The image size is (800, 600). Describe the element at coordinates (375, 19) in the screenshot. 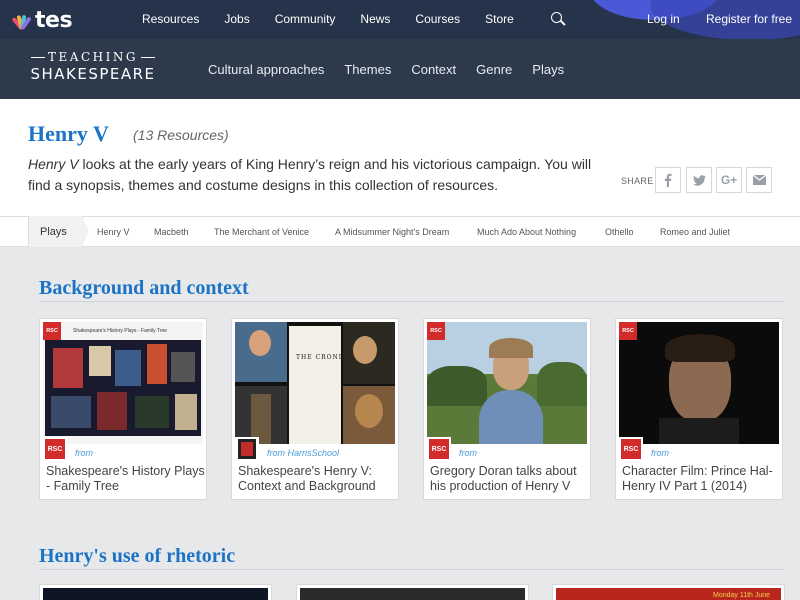

I see `nav-news: News` at that location.